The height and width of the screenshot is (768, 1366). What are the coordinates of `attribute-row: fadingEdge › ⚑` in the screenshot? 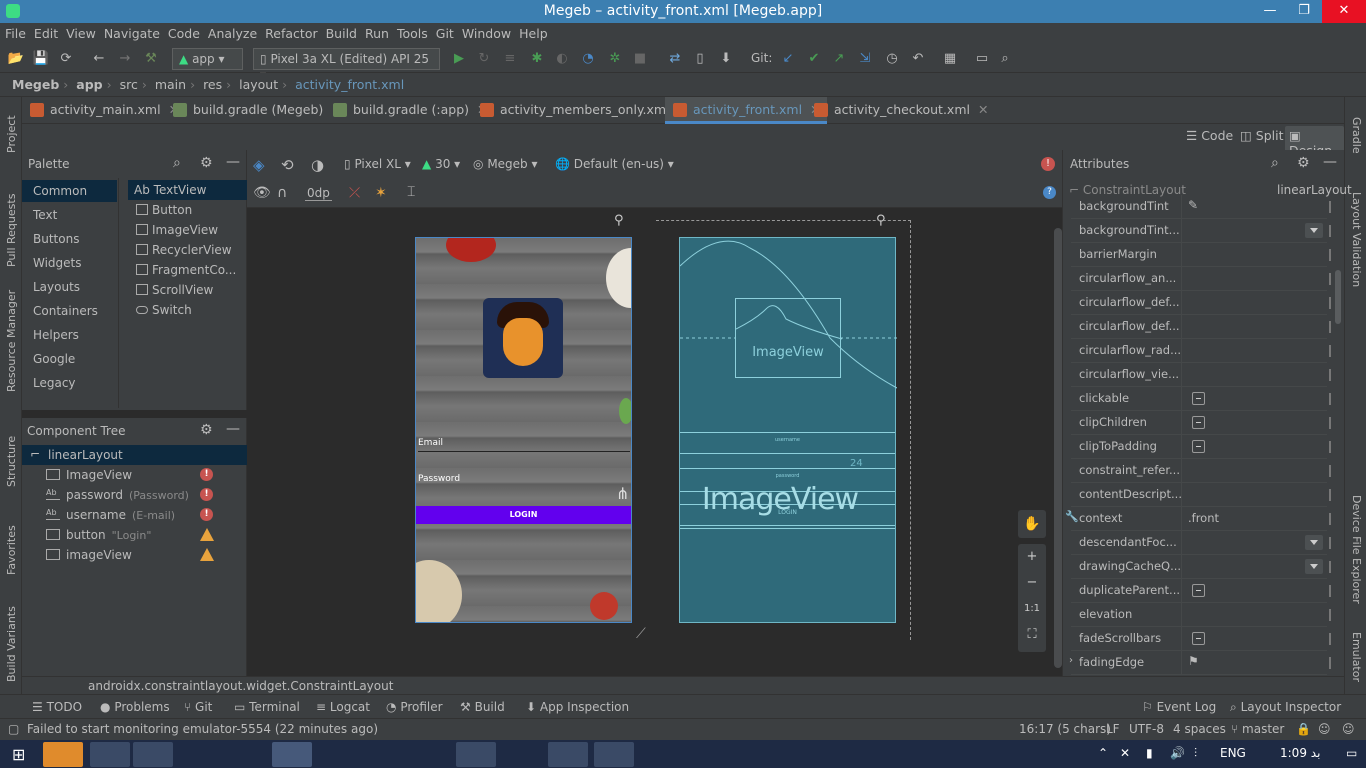 It's located at (1200, 663).